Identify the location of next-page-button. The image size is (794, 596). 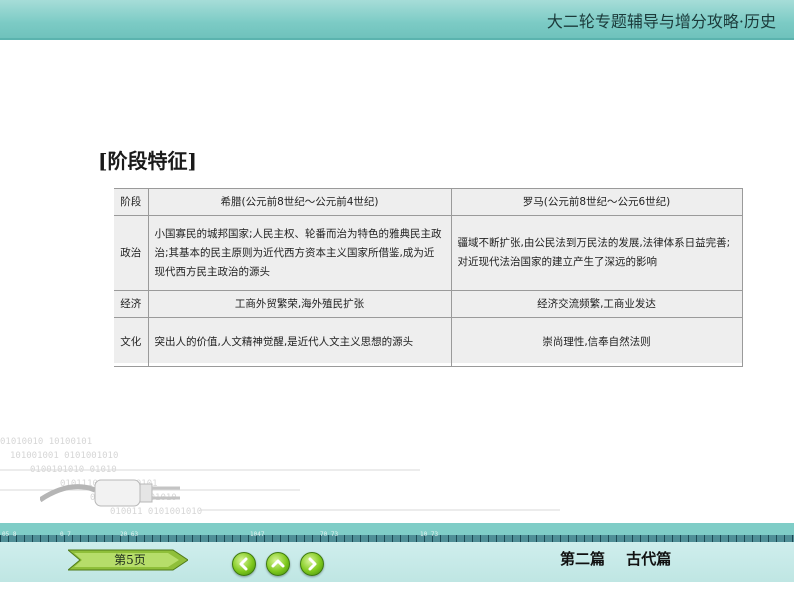
(312, 564).